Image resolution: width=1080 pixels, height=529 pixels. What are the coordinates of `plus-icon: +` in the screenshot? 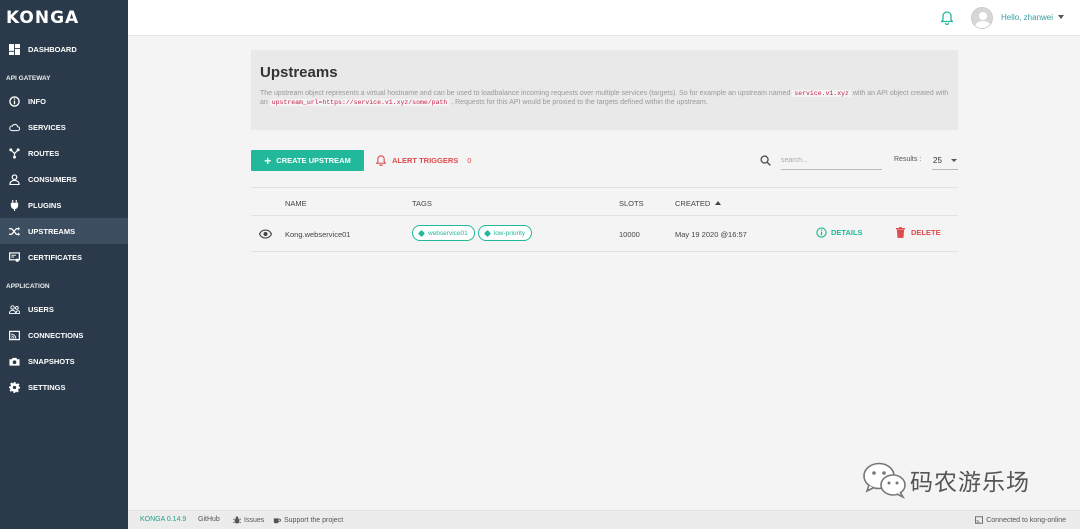 It's located at (268, 160).